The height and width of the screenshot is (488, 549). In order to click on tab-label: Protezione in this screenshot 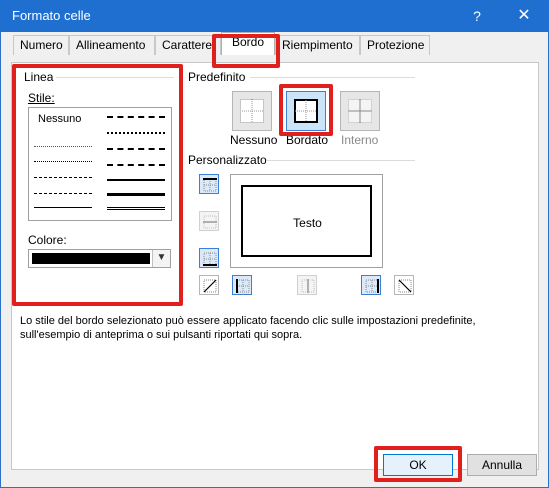, I will do `click(396, 45)`.